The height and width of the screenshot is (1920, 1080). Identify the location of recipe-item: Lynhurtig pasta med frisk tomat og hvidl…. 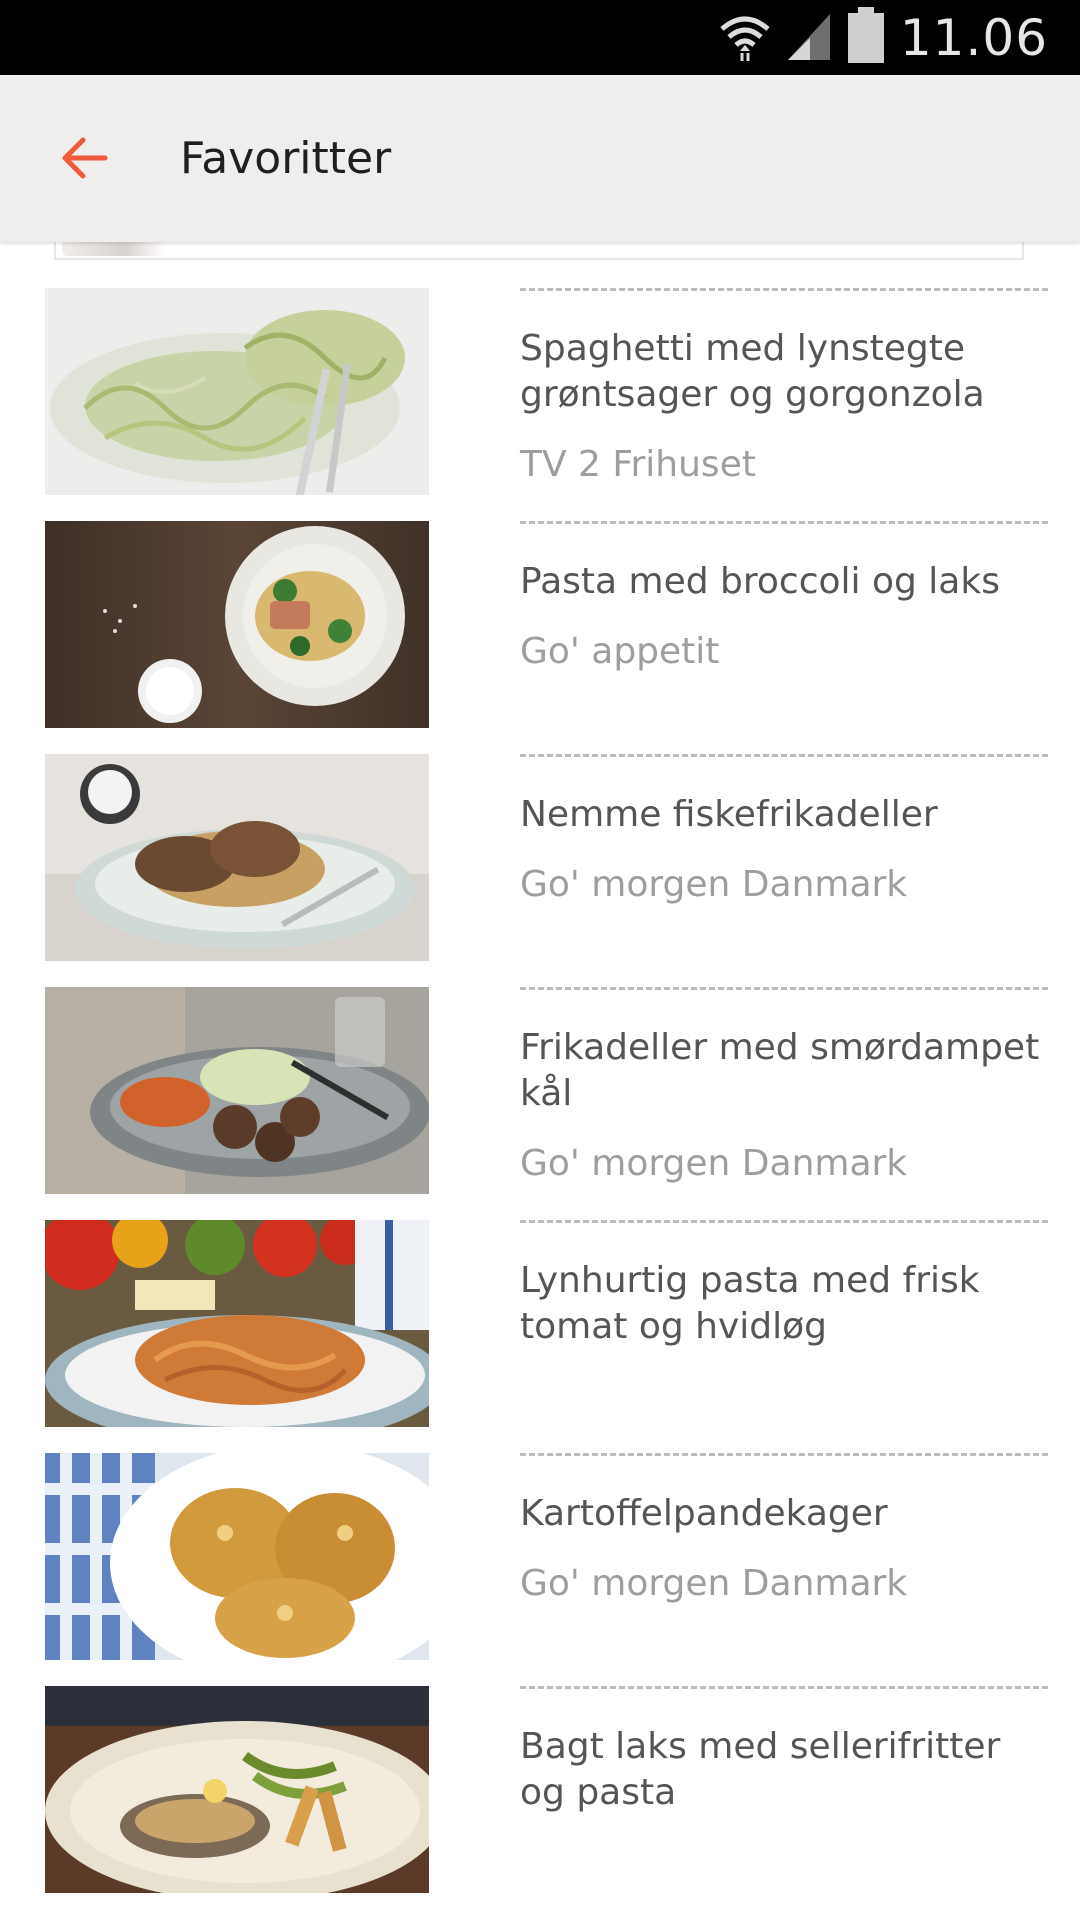
(540, 1336).